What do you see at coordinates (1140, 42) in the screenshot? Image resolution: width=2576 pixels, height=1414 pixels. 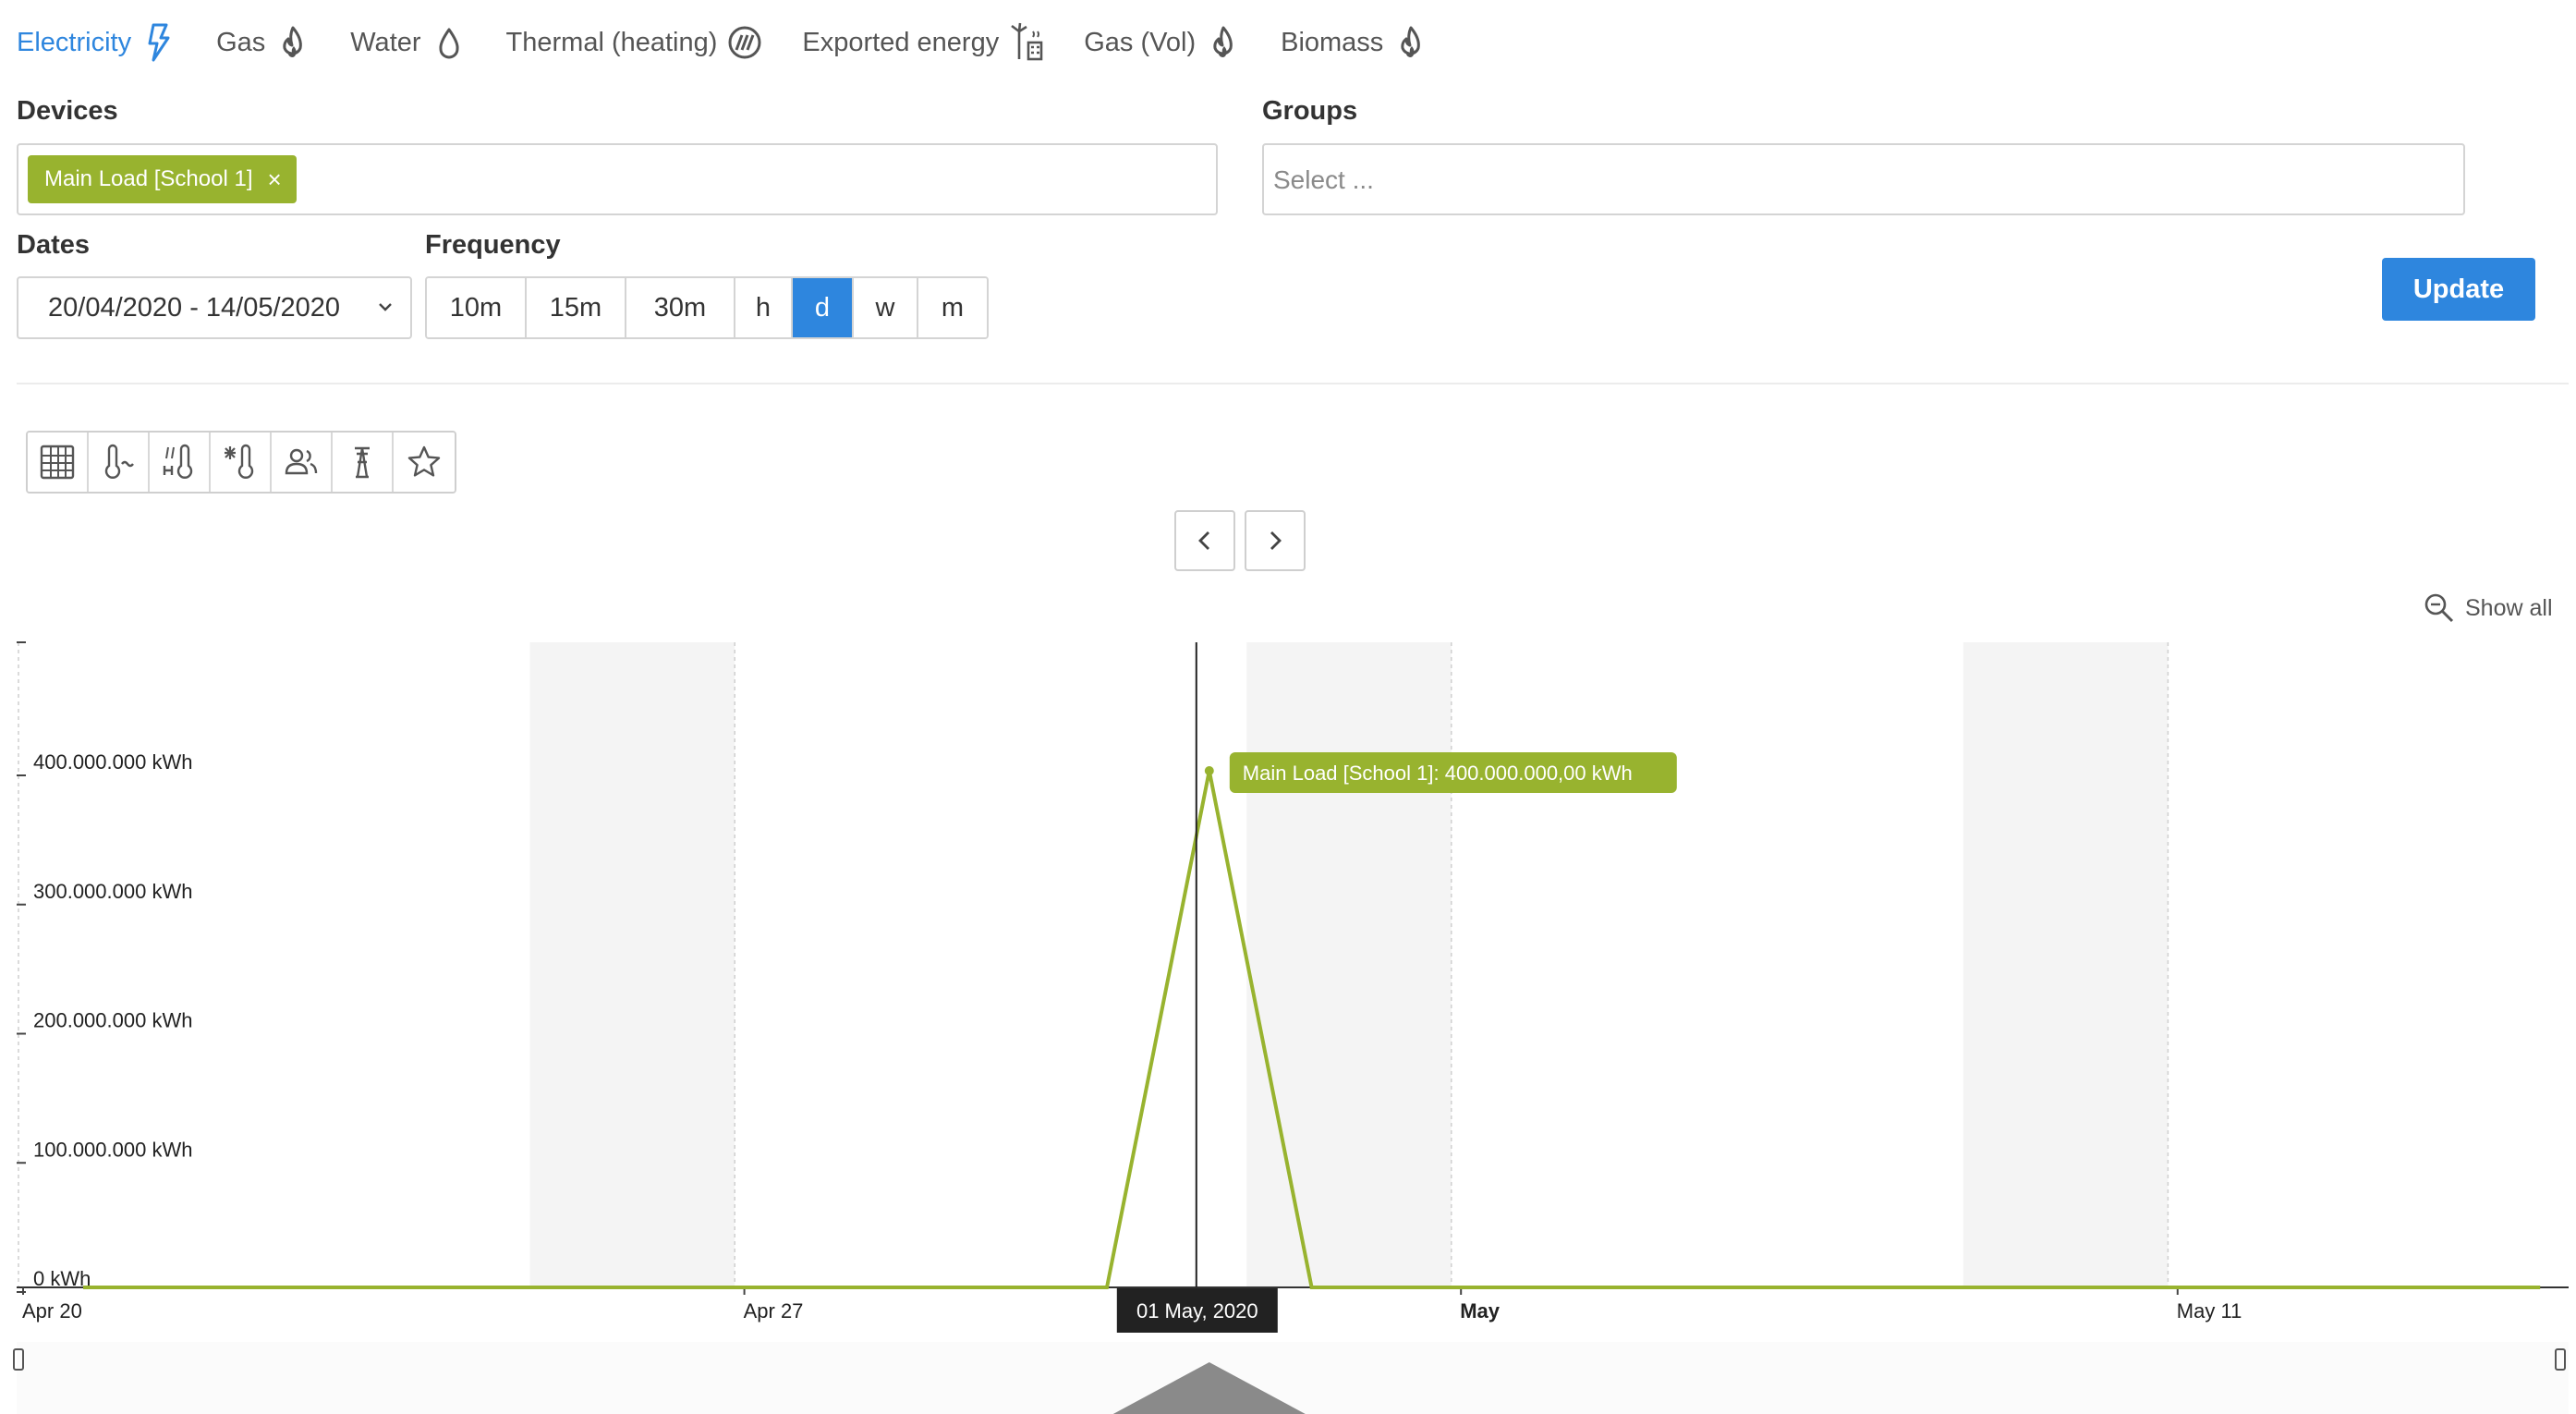 I see `tab-label: Gas (Vol)` at bounding box center [1140, 42].